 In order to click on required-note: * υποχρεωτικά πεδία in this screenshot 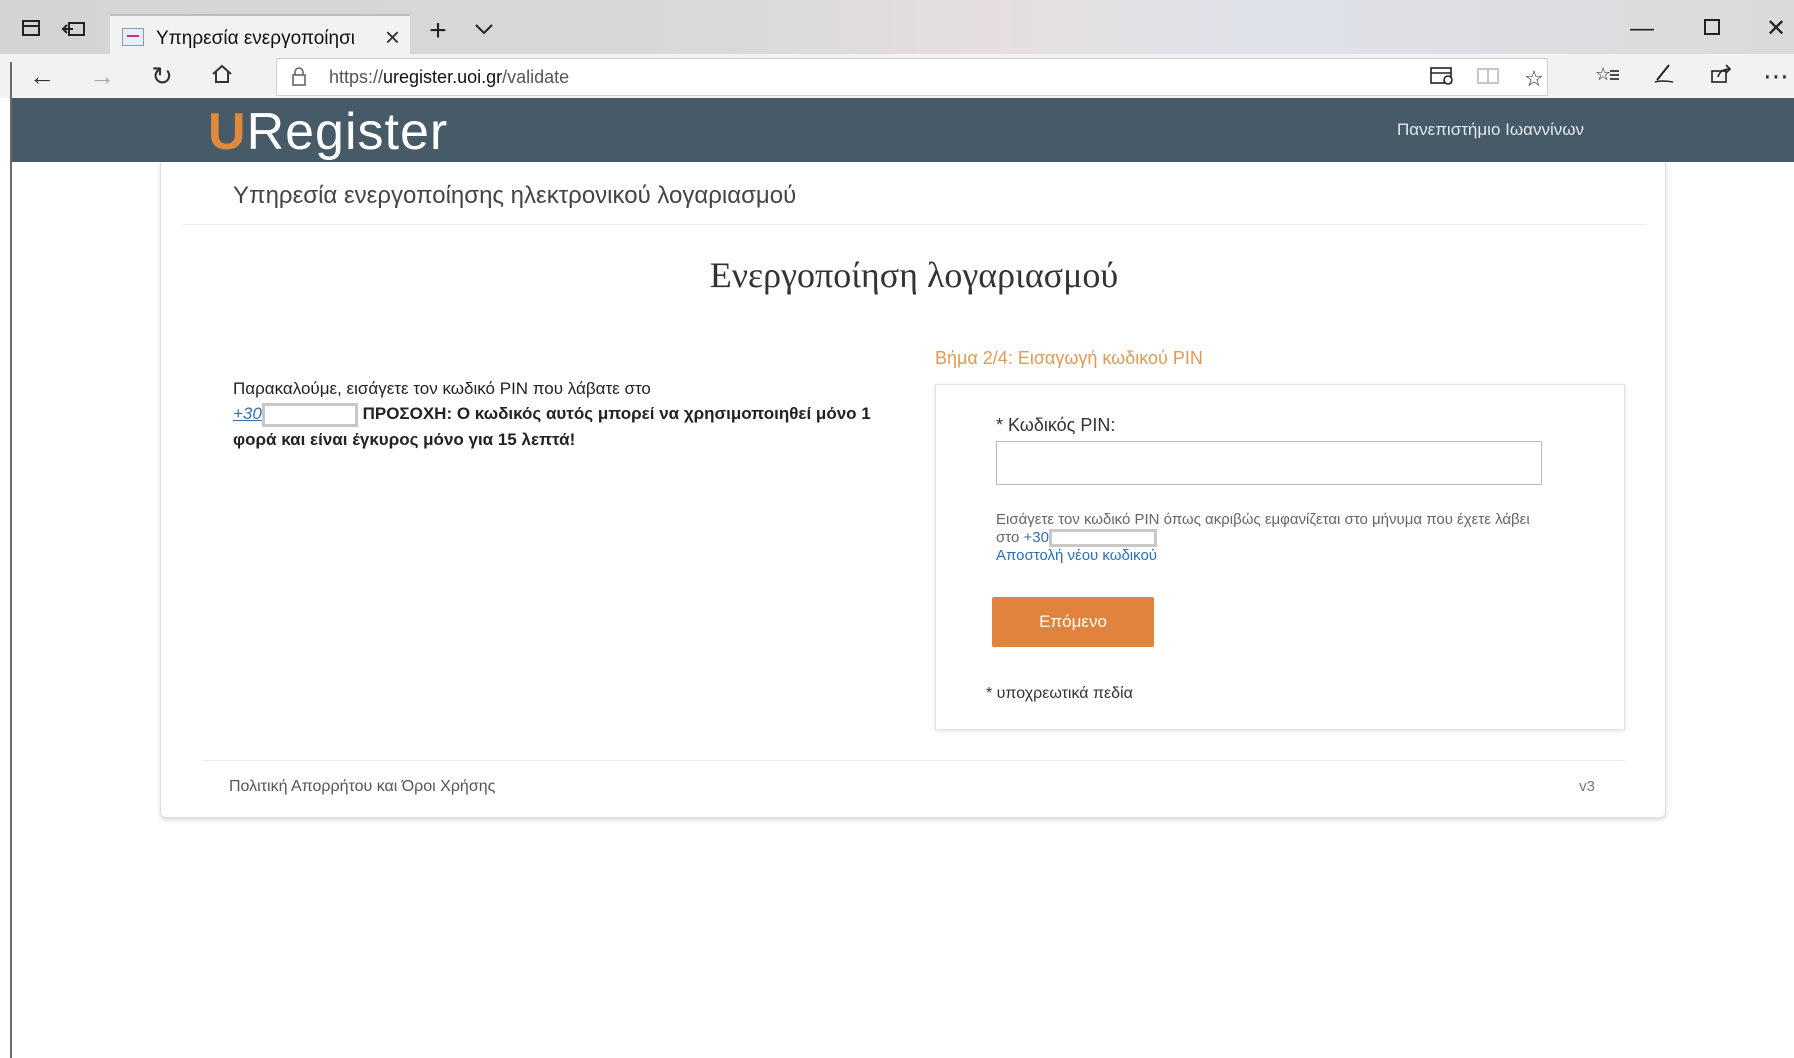, I will do `click(1059, 693)`.